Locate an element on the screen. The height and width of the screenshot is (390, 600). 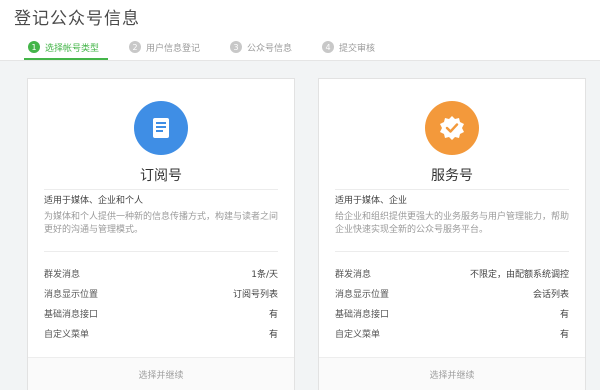
feature-row: 群发消息 1条/天 is located at coordinates (161, 273).